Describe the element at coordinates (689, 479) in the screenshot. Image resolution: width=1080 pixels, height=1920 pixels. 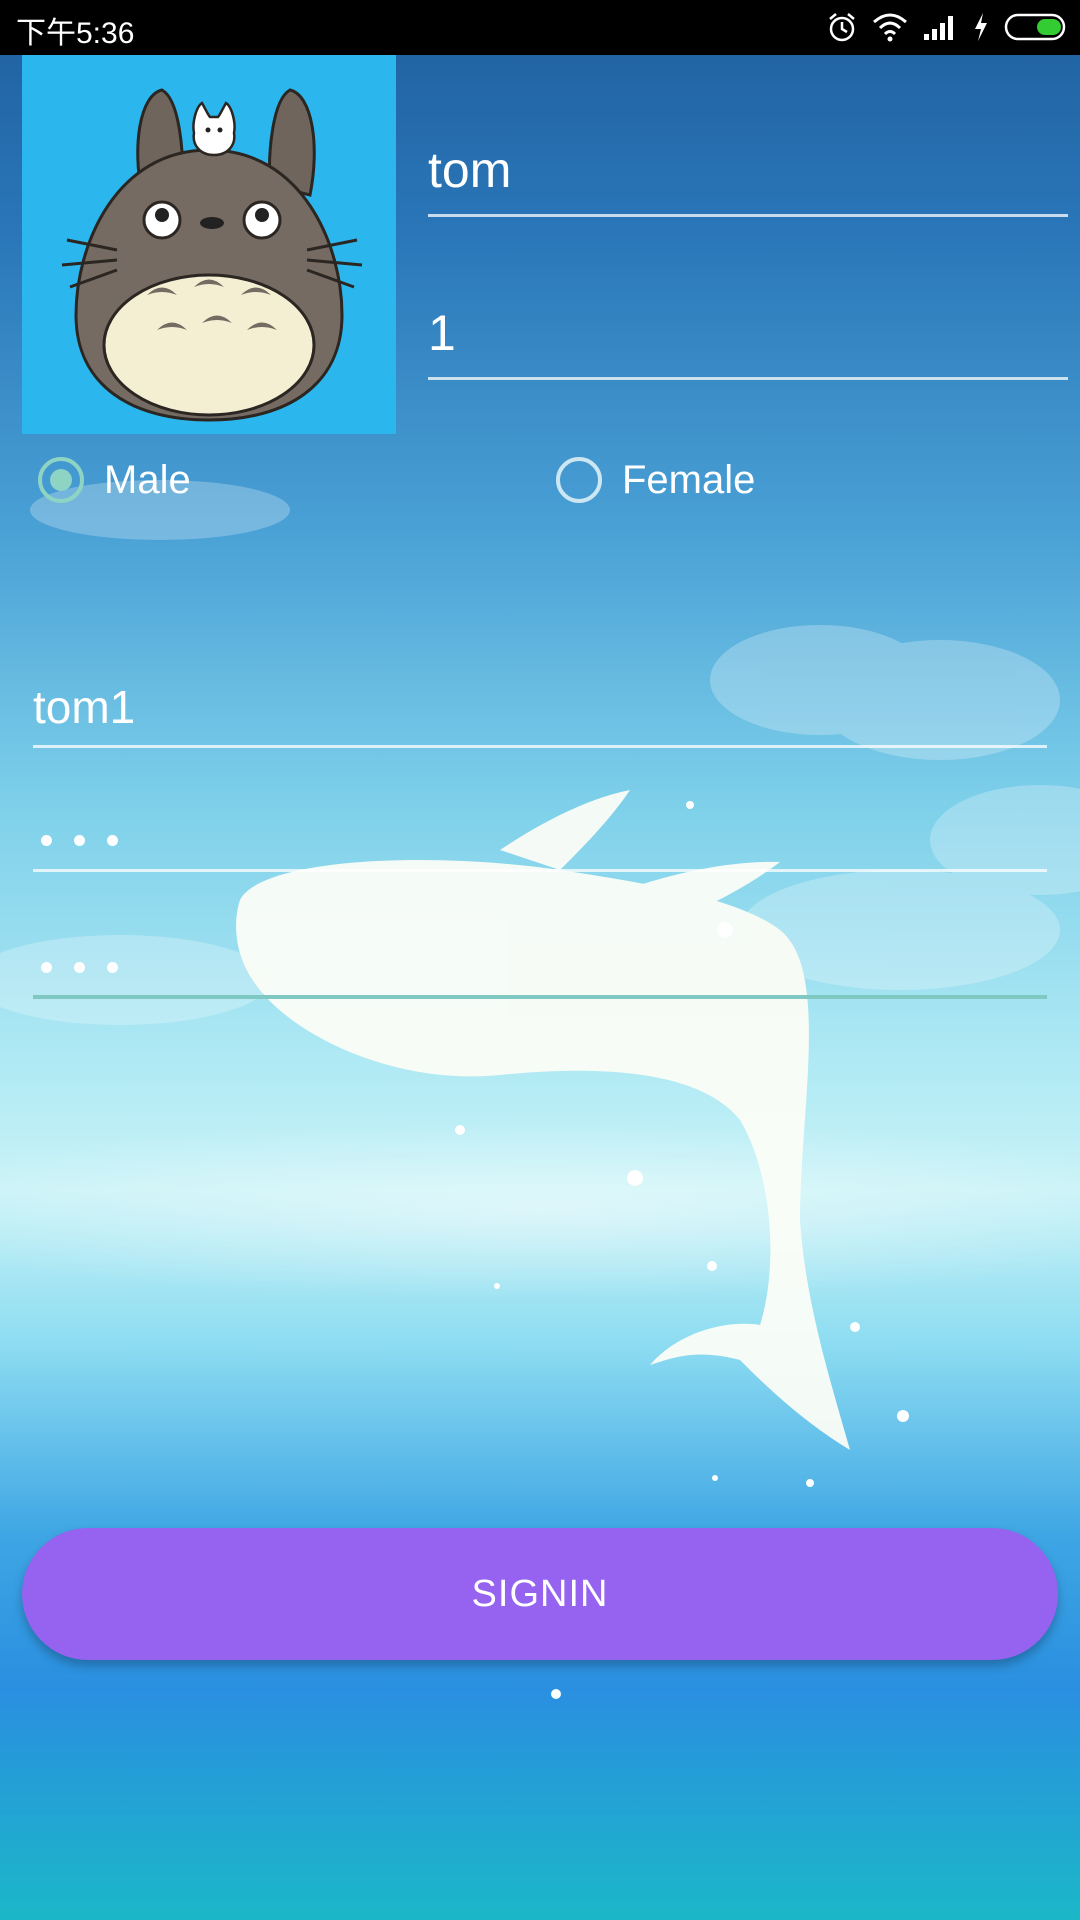
I see `radio-female-label: Female` at that location.